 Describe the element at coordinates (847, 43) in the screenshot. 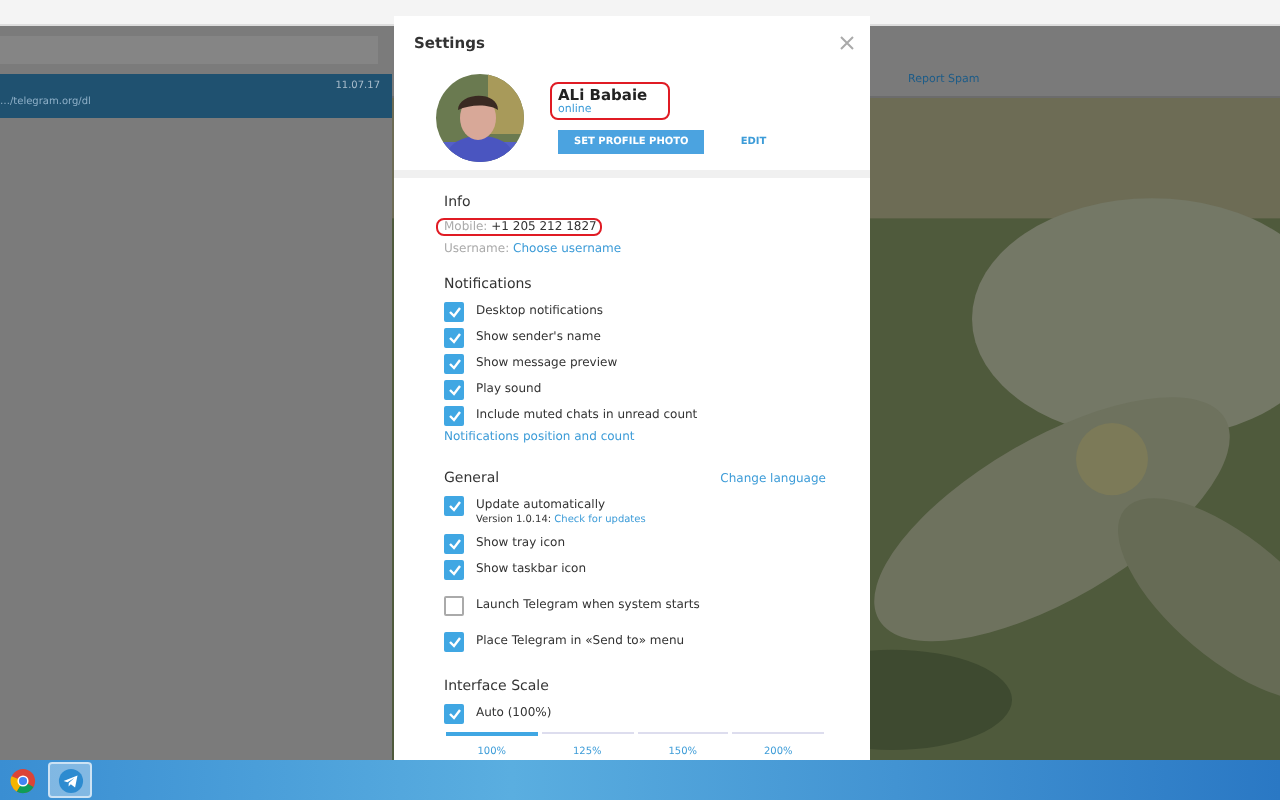

I see `close-icon` at that location.